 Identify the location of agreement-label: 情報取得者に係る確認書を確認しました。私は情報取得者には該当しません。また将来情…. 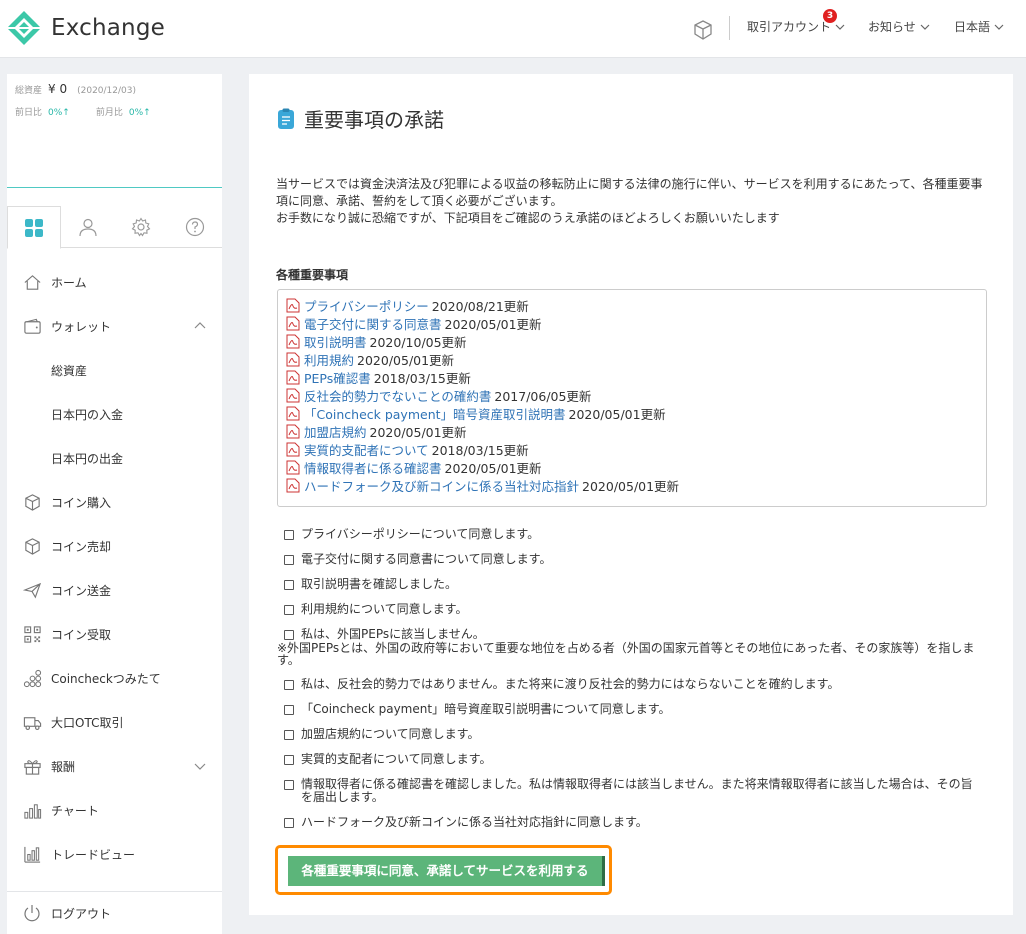
(641, 791).